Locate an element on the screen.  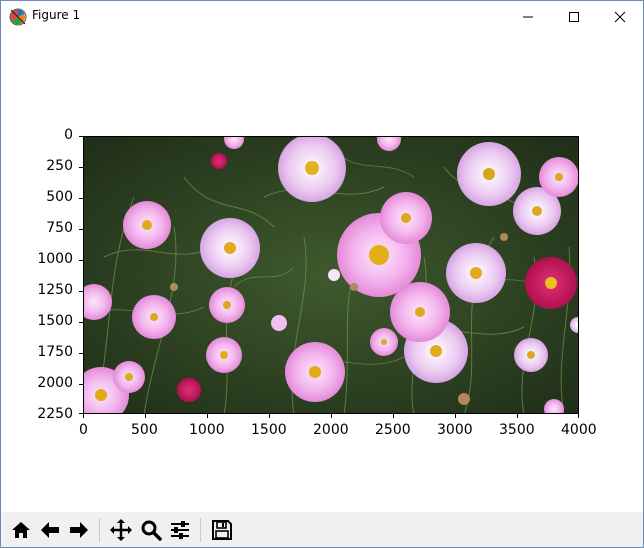
zoom-button is located at coordinates (150, 529).